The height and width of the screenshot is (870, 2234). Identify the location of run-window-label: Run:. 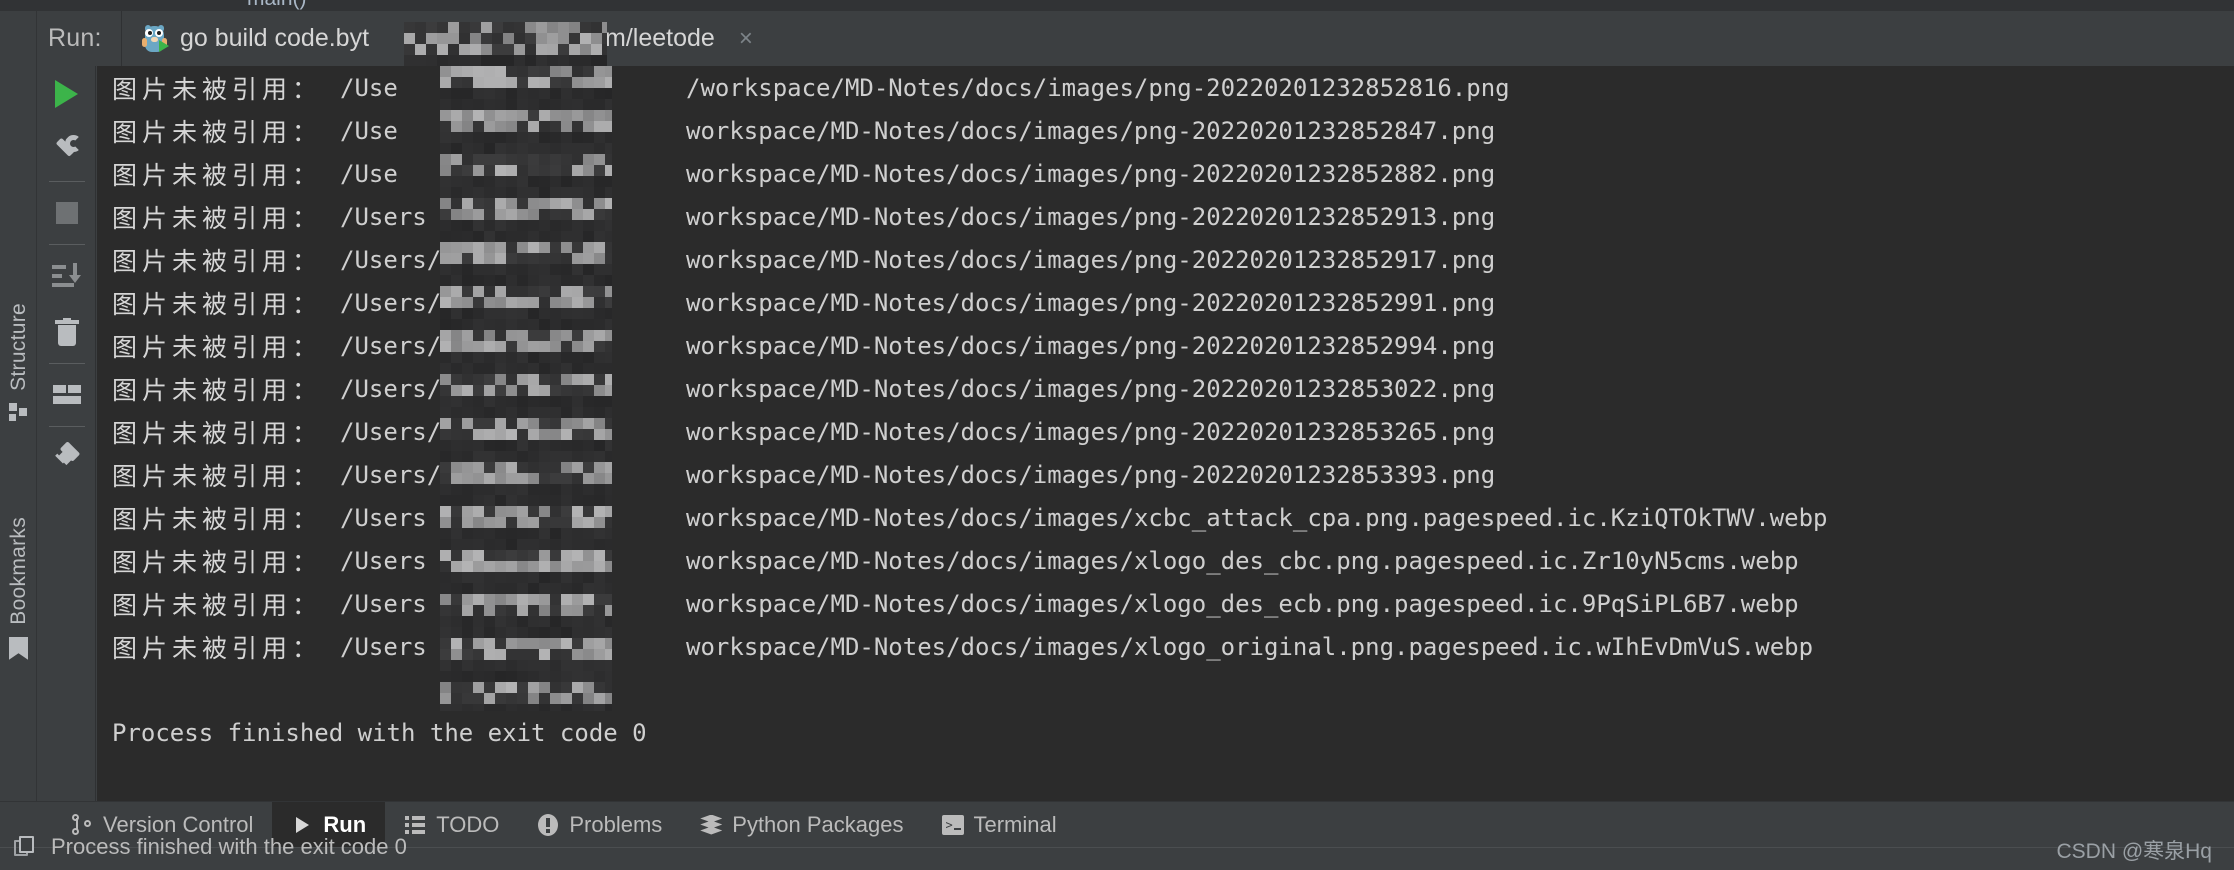
(75, 38).